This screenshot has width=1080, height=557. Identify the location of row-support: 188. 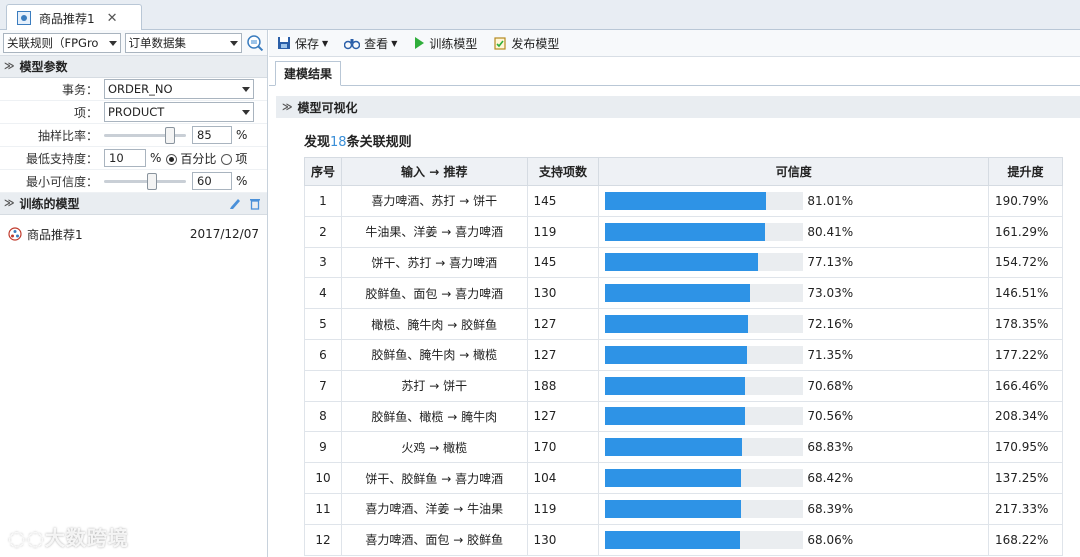
(563, 385).